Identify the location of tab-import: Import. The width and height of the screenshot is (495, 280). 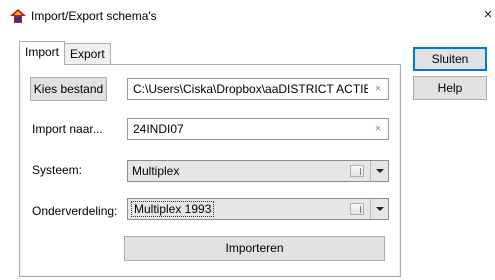
(42, 53).